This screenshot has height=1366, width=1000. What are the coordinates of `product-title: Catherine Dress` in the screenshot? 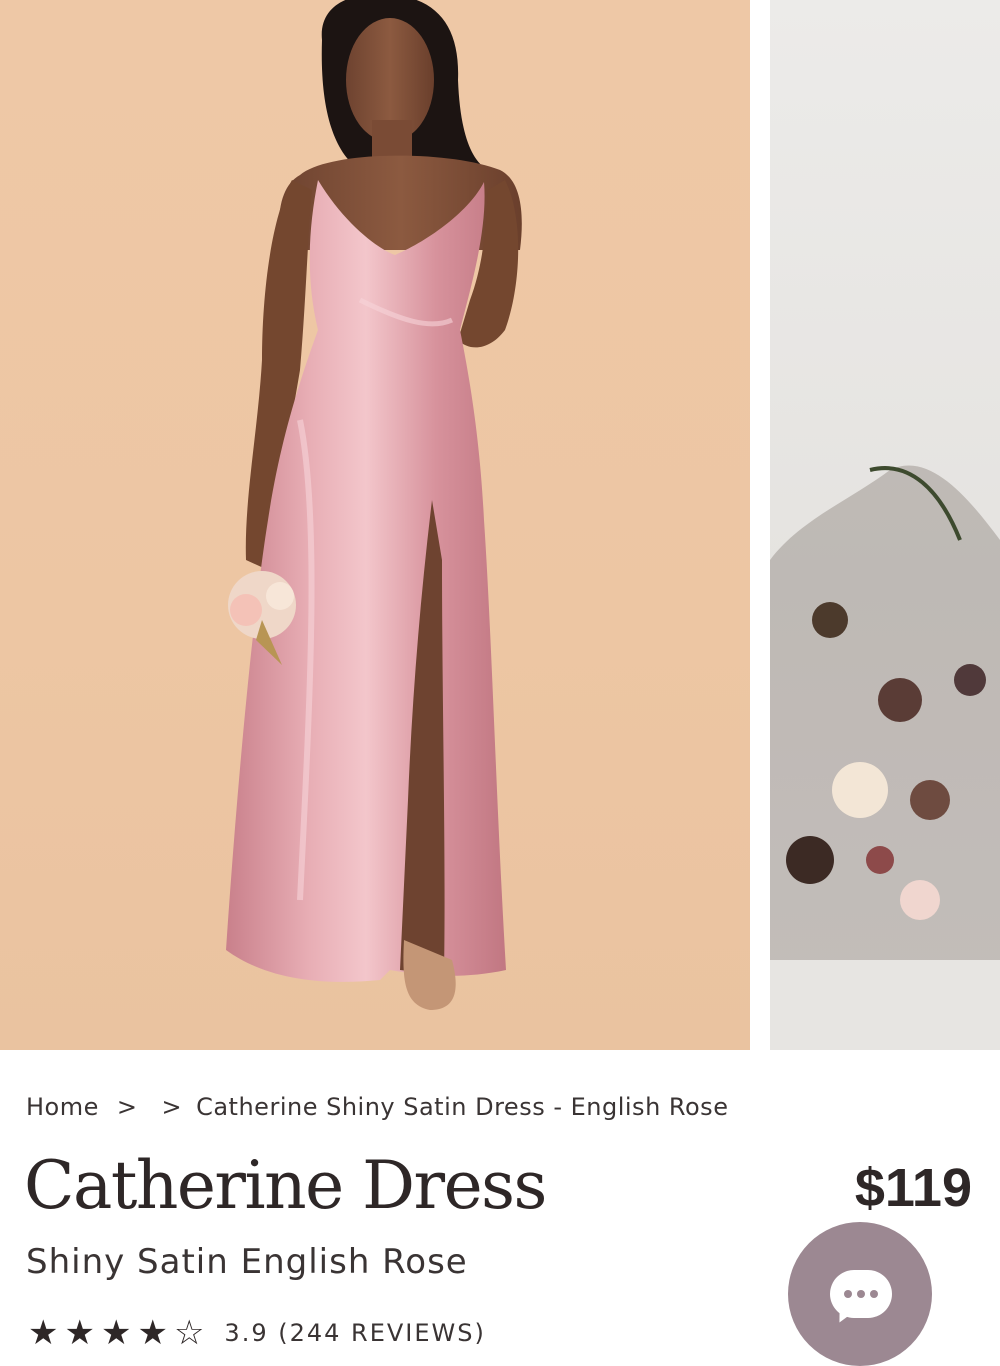 It's located at (285, 1185).